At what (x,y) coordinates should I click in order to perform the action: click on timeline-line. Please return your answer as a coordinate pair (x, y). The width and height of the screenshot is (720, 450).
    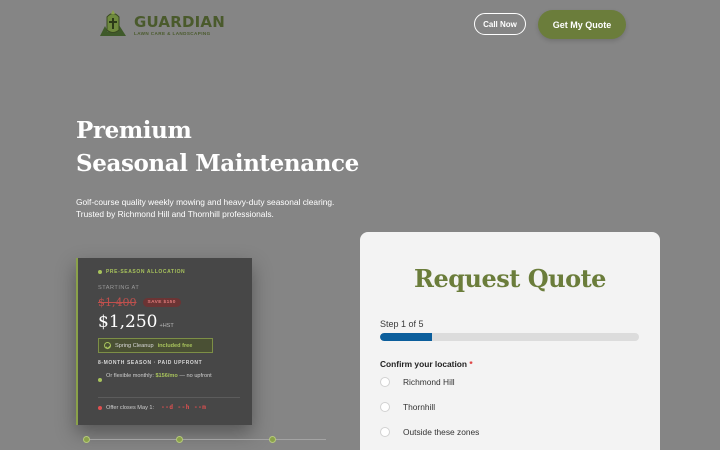
    Looking at the image, I should click on (206, 439).